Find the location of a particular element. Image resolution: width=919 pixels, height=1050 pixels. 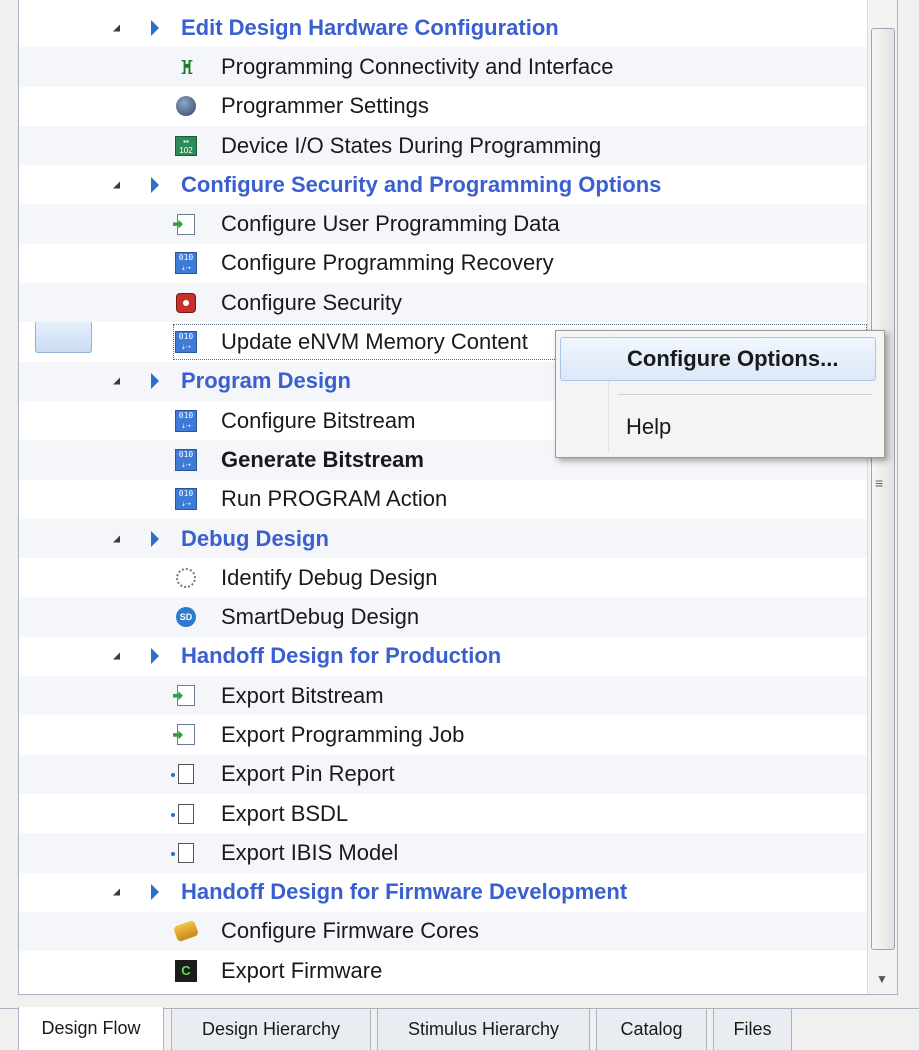

tree-item-smartdebug-design: SD SmartDebug Design is located at coordinates (443, 617).